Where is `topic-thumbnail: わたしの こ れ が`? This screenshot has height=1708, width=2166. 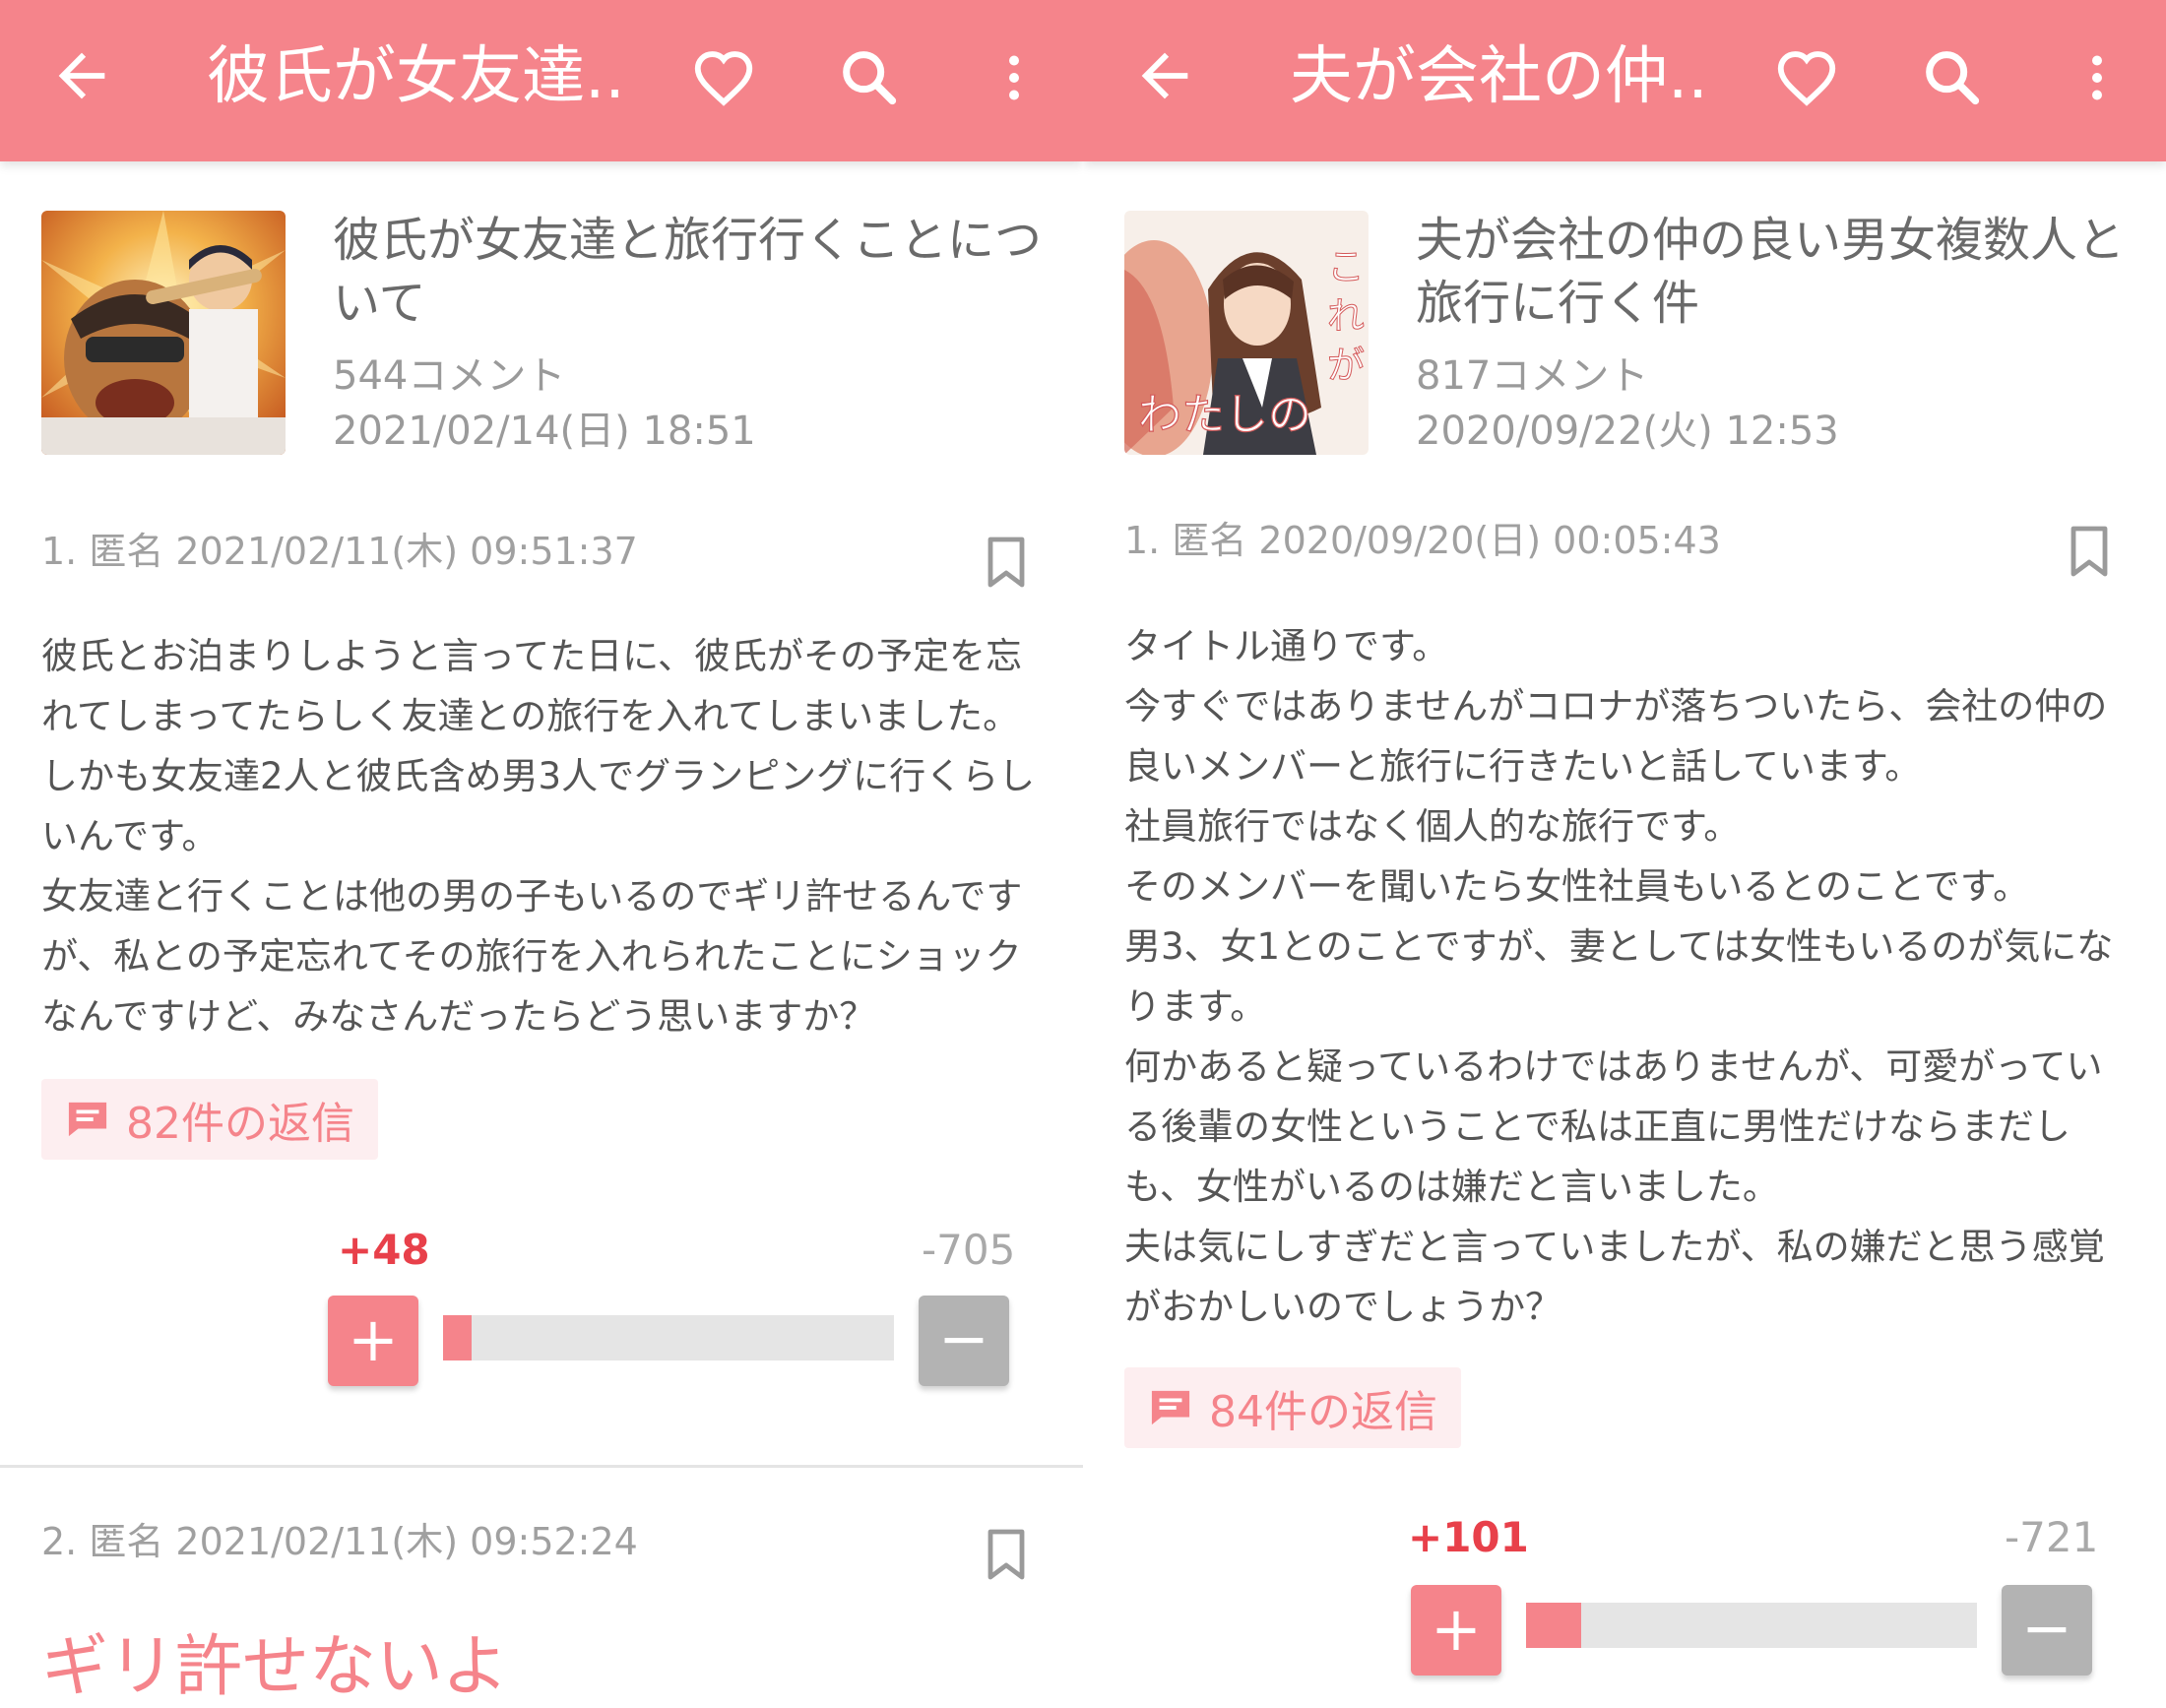
topic-thumbnail: わたしの こ れ が is located at coordinates (1246, 333).